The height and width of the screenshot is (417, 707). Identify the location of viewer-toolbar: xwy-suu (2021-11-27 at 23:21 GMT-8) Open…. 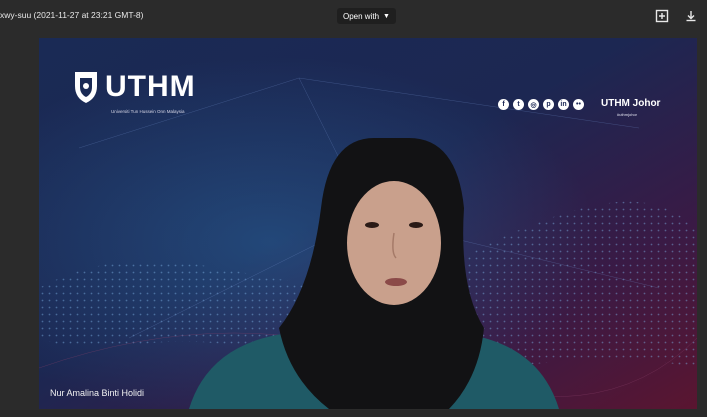
(353, 17).